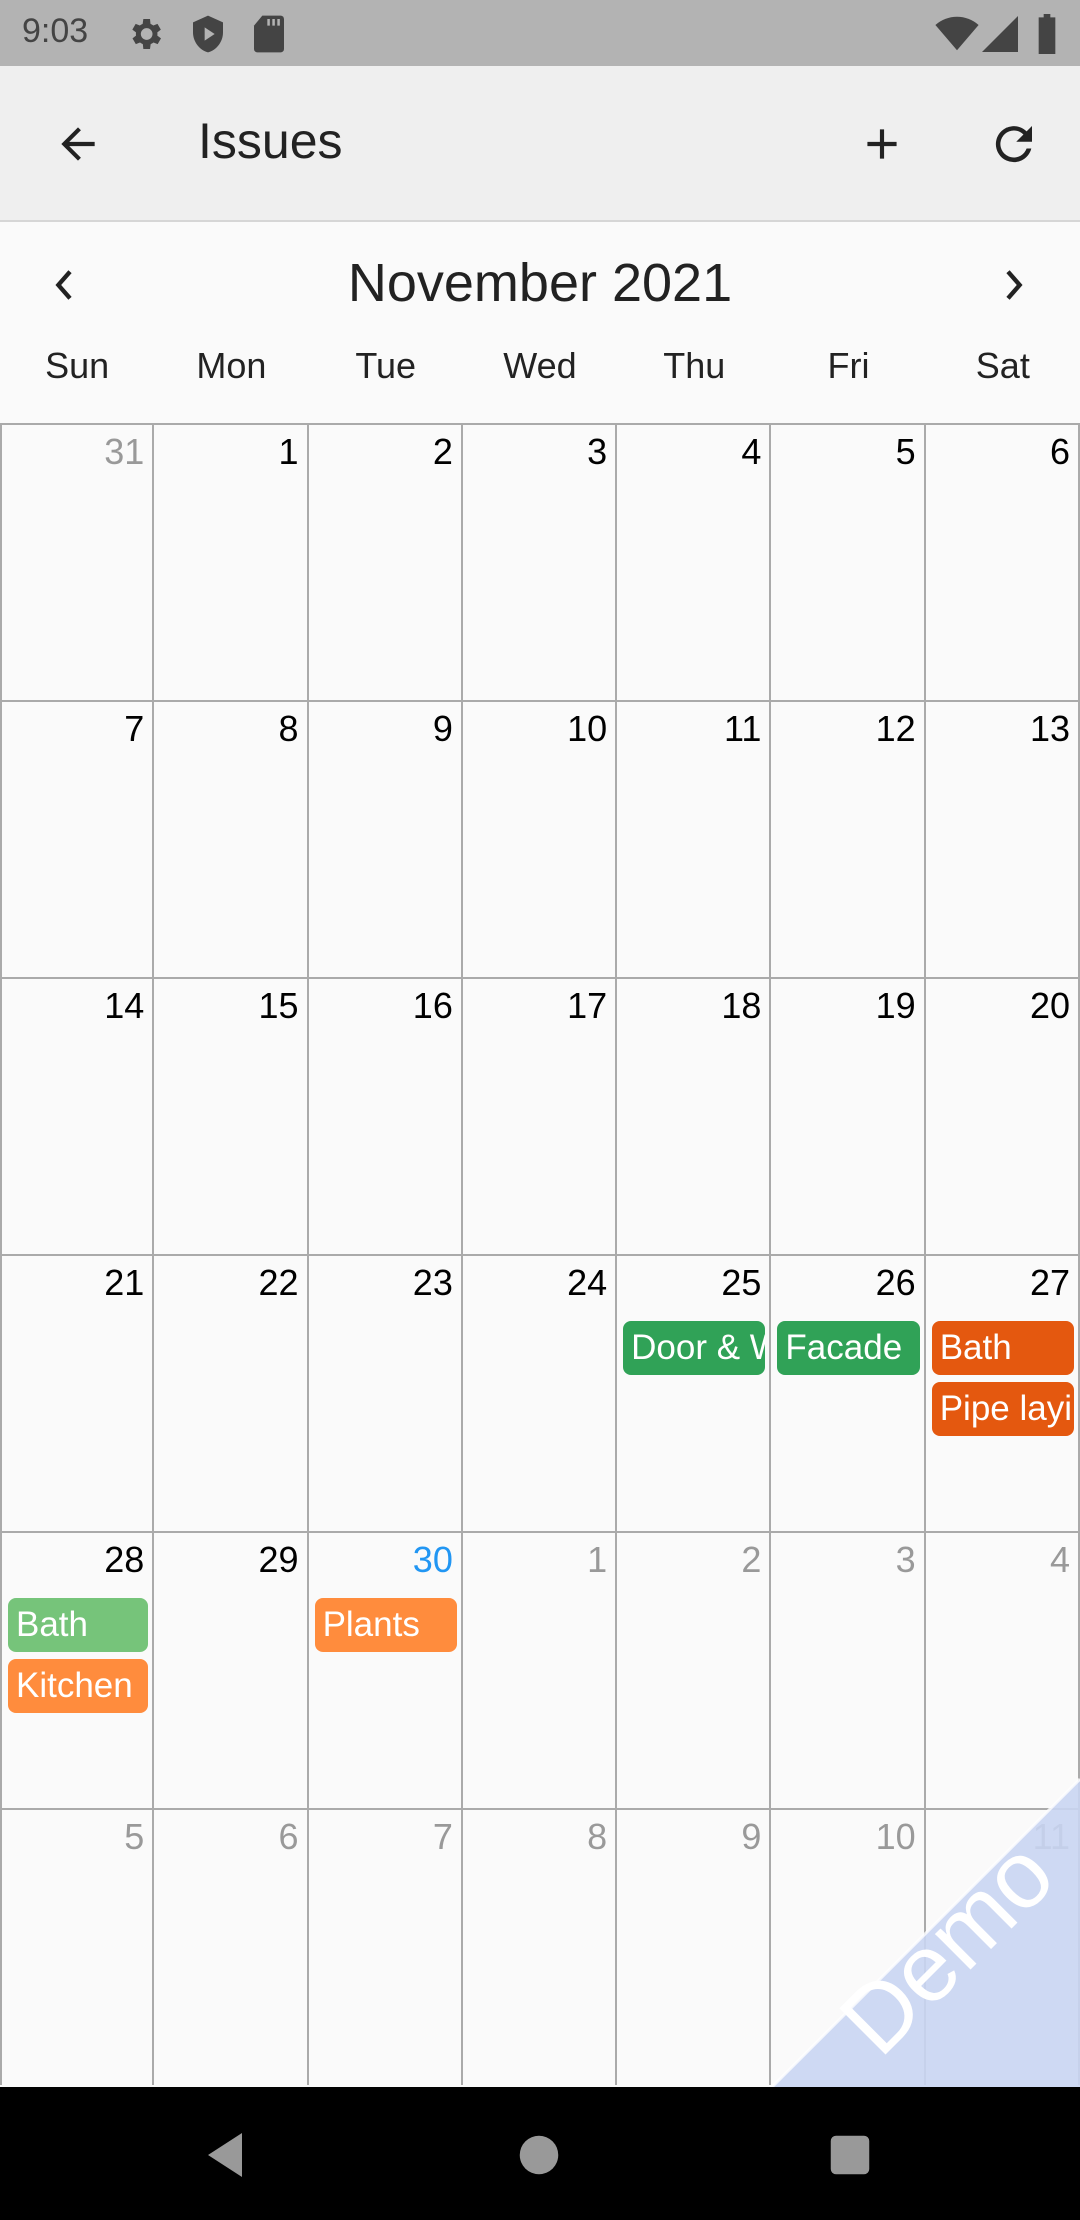  What do you see at coordinates (77, 1392) in the screenshot?
I see `day-cell: 21` at bounding box center [77, 1392].